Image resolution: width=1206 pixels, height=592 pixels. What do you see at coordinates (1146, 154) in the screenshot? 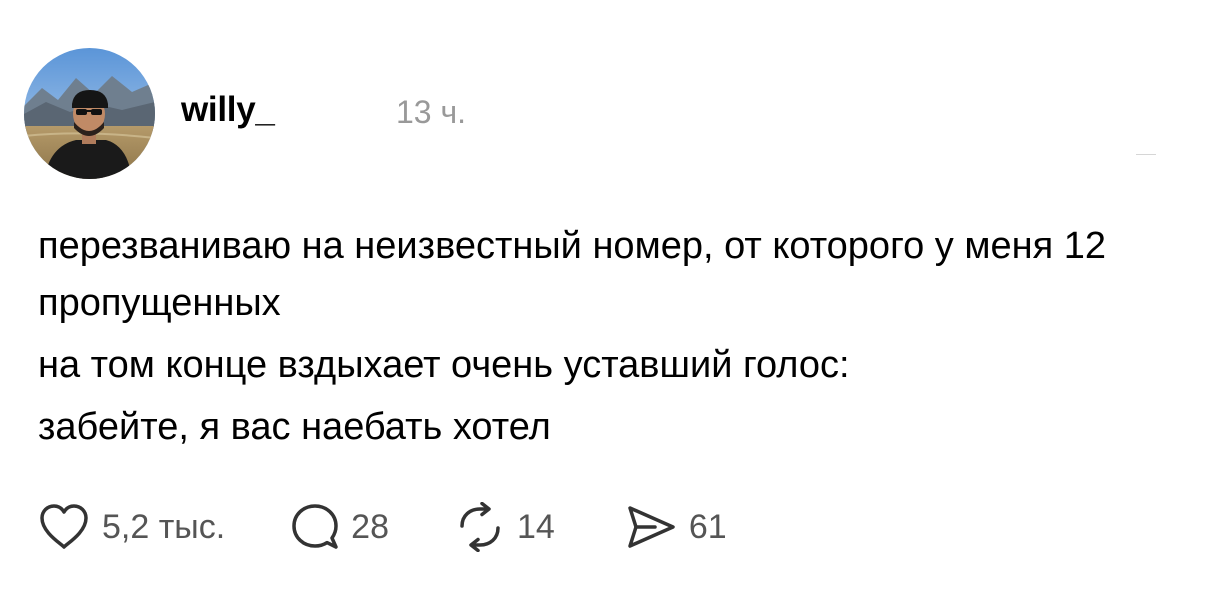
I see `divider` at bounding box center [1146, 154].